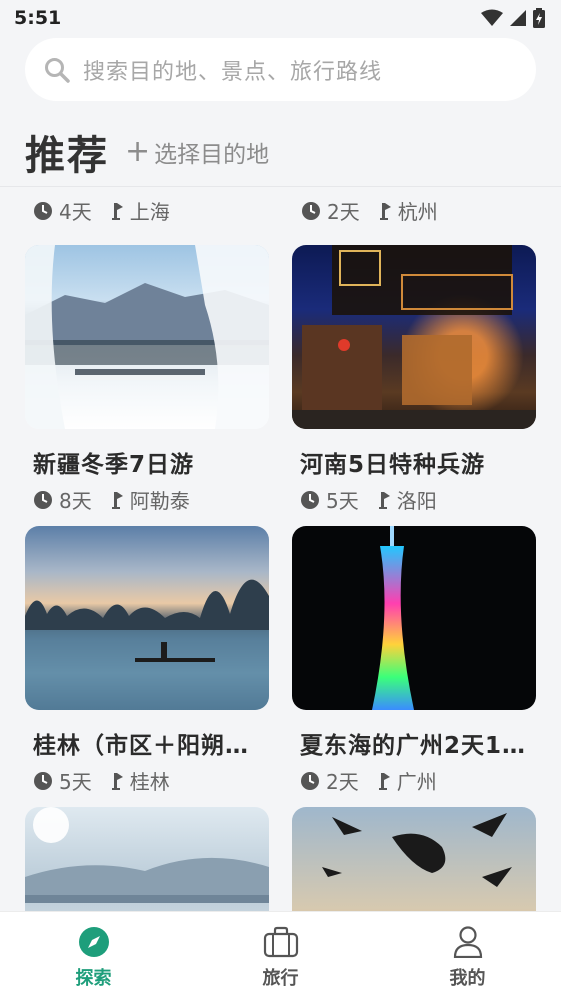 Image resolution: width=561 pixels, height=999 pixels. I want to click on suitcase-icon, so click(280, 942).